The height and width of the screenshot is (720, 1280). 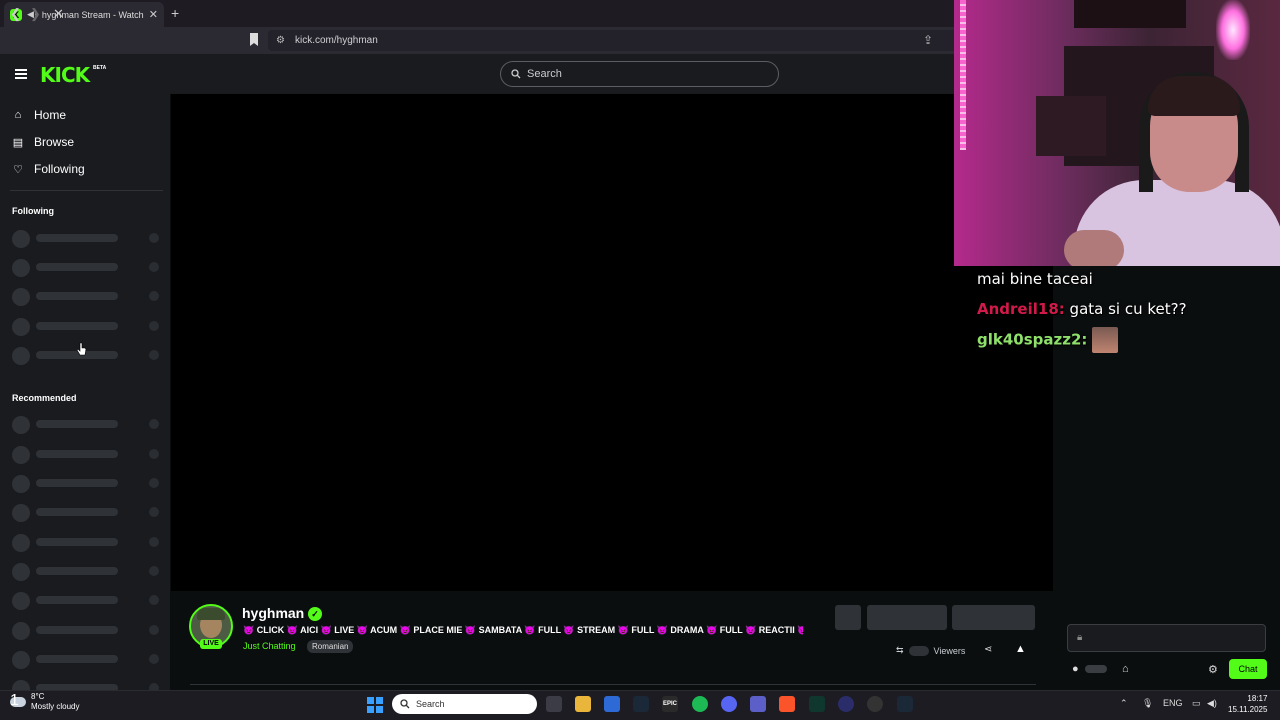 What do you see at coordinates (729, 704) in the screenshot?
I see `discord-icon` at bounding box center [729, 704].